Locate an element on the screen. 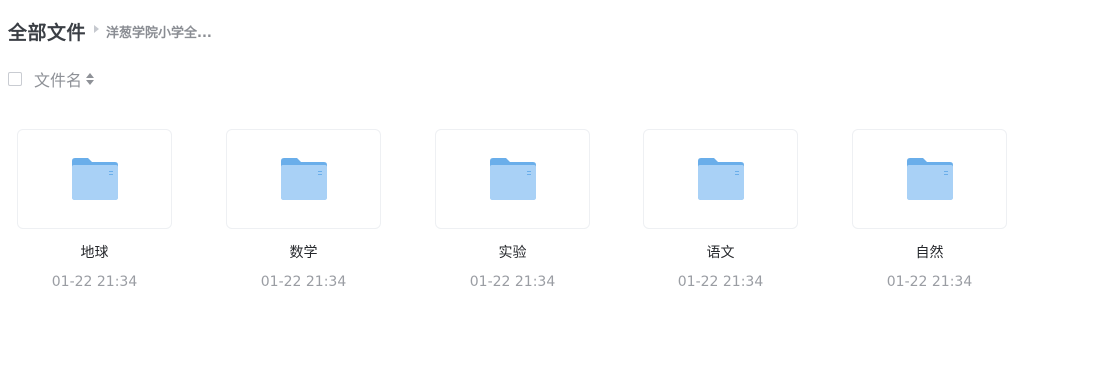 Image resolution: width=1115 pixels, height=377 pixels. folder-item: 语文 01-22 21:34 is located at coordinates (720, 211).